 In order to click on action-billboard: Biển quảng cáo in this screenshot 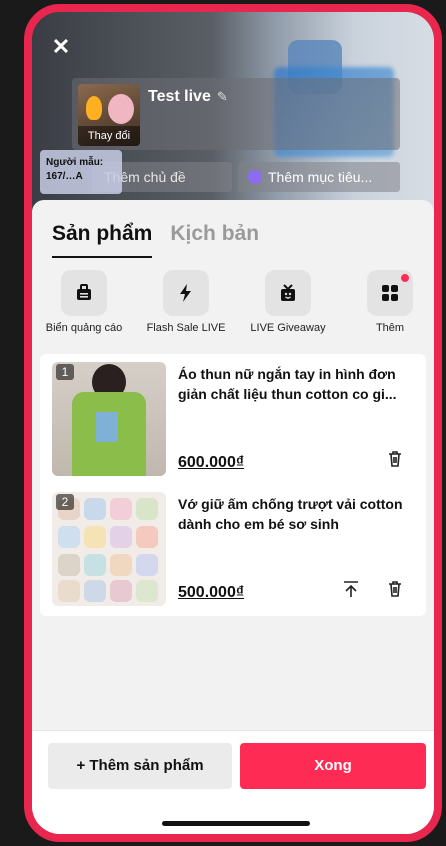, I will do `click(84, 302)`.